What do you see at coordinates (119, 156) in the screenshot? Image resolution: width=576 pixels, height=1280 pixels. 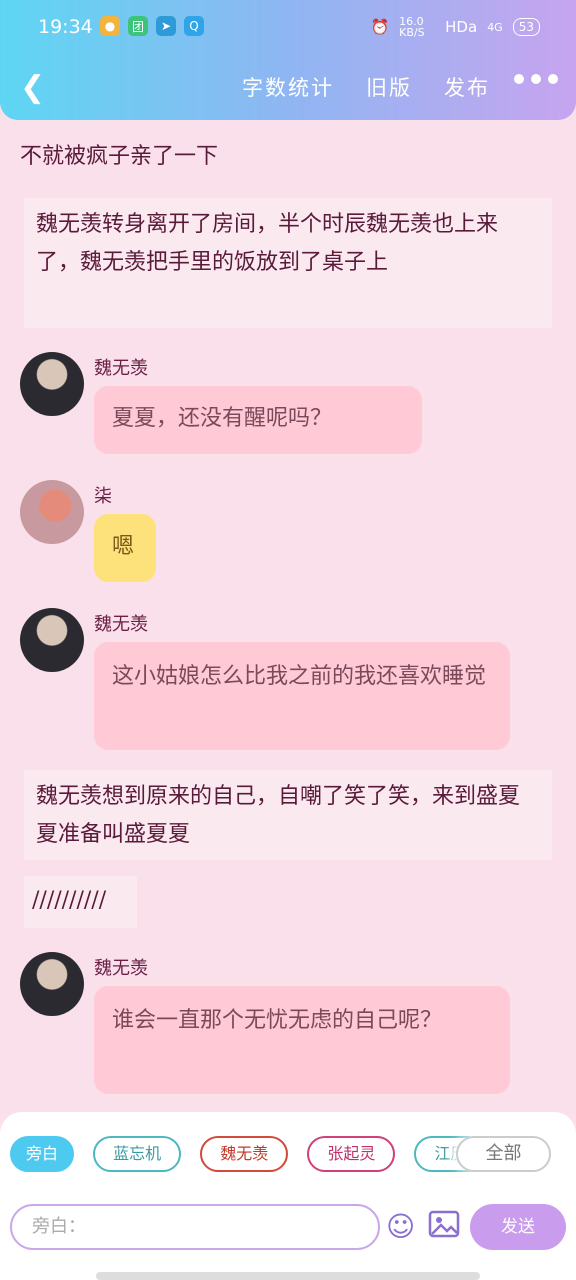 I see `narration-1: 不就被疯子亲了一下` at bounding box center [119, 156].